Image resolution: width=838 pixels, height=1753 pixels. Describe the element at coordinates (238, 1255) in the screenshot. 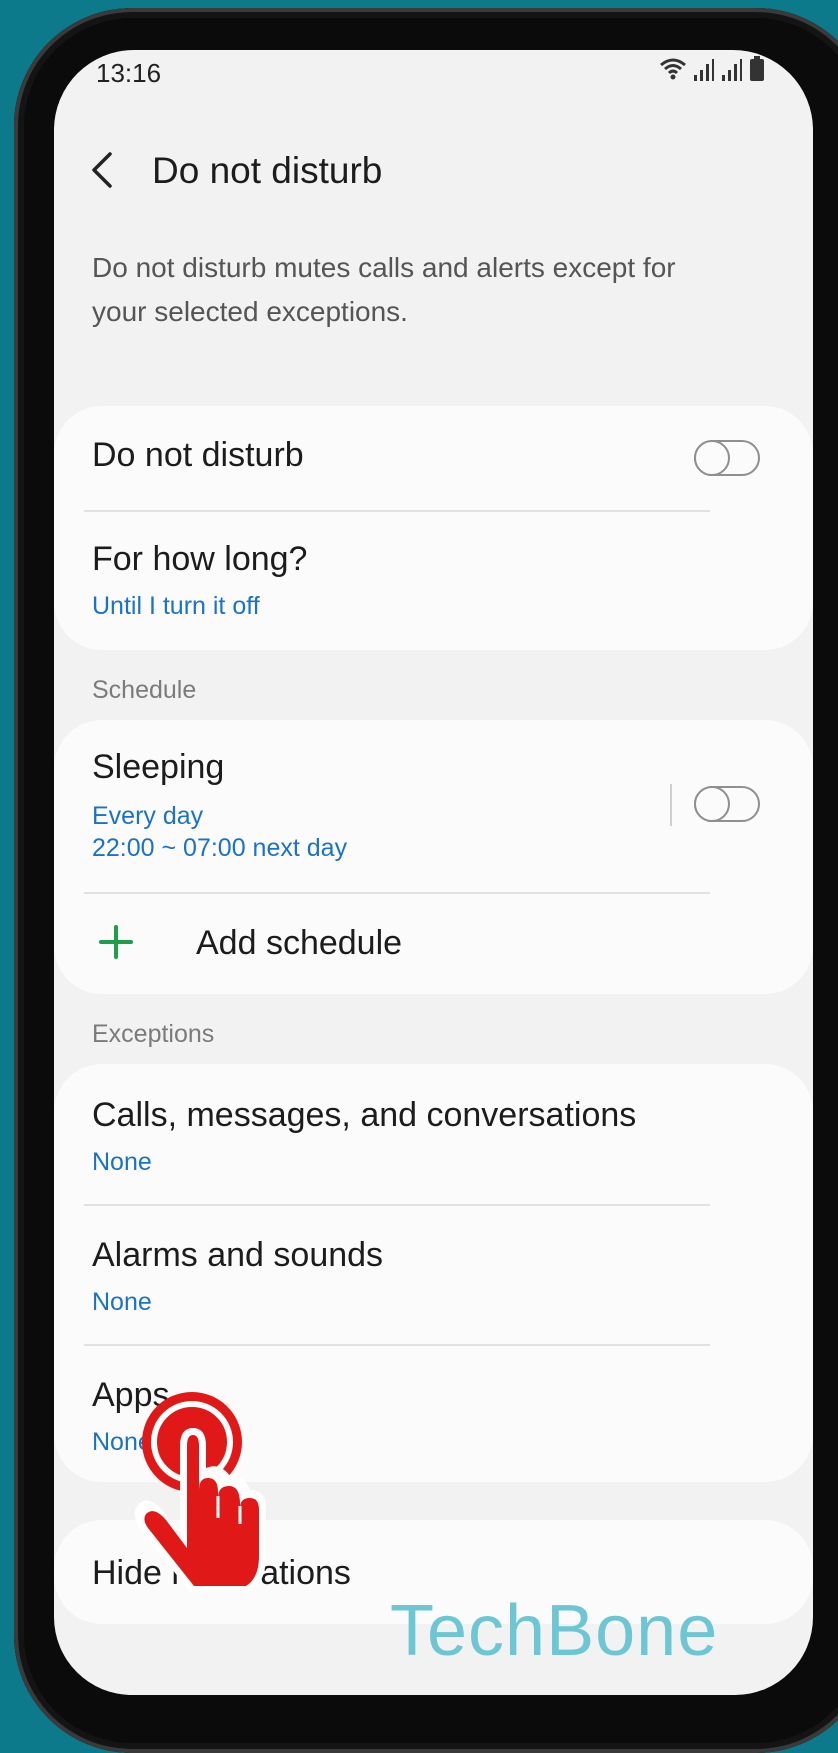

I see `exception-title: Alarms and sounds` at that location.